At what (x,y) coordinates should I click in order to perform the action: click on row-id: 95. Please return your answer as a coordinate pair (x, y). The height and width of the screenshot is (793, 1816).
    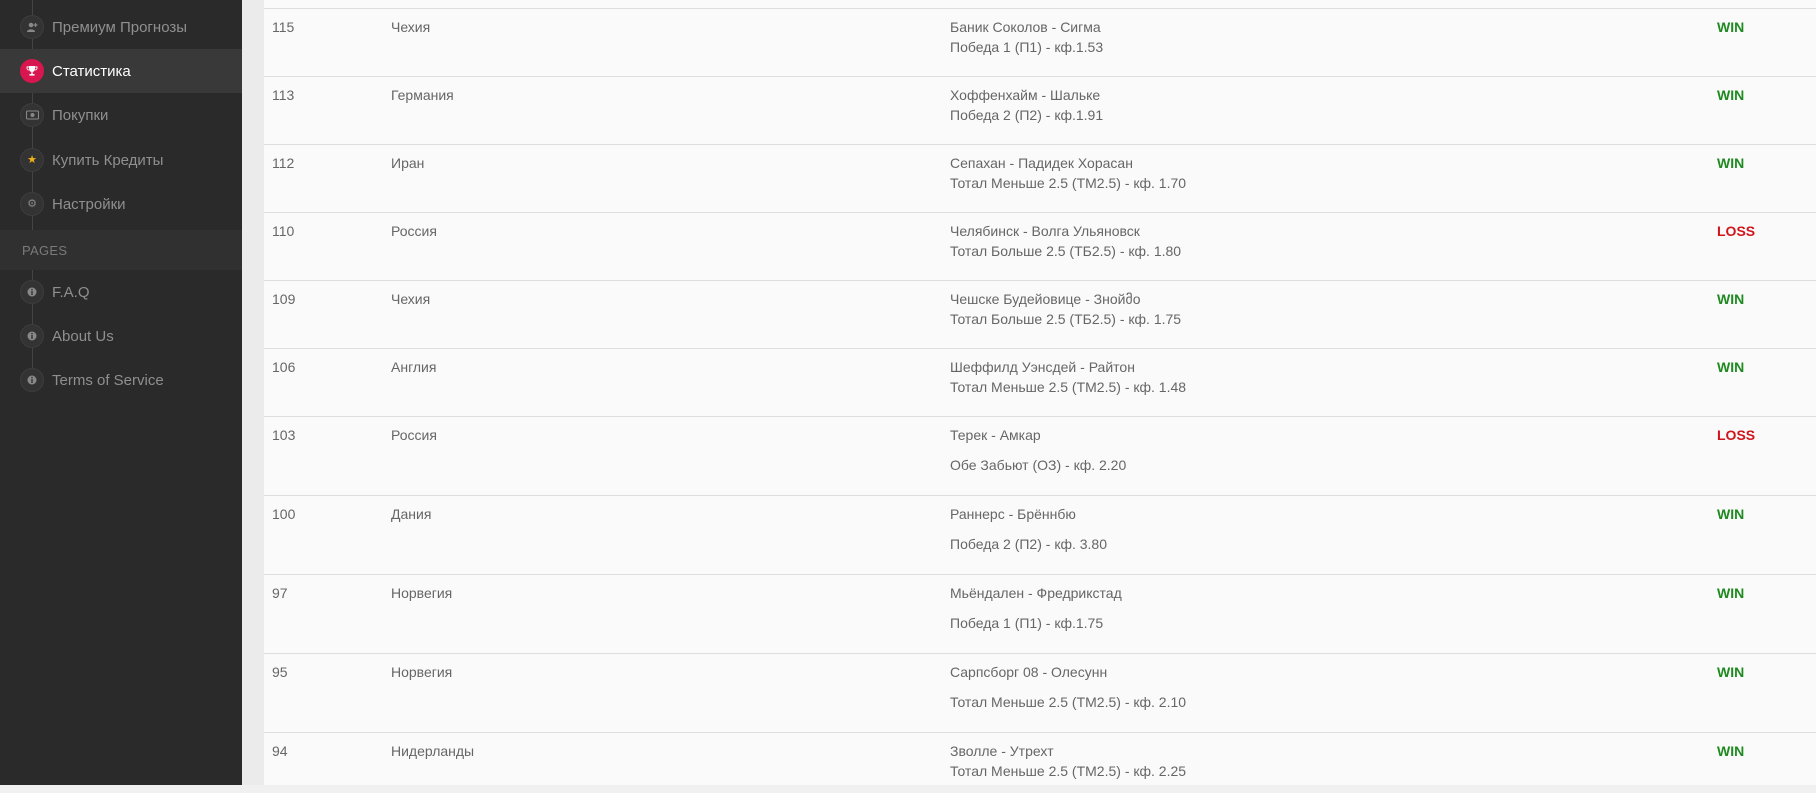
    Looking at the image, I should click on (280, 672).